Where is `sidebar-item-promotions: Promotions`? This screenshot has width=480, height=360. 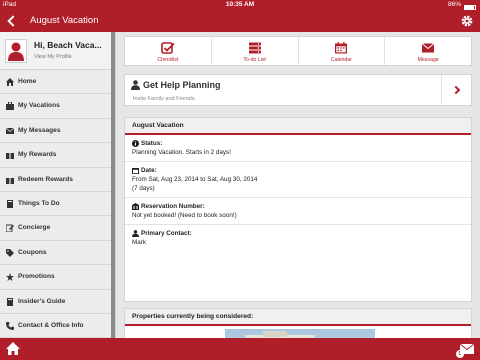
sidebar-item-promotions: Promotions is located at coordinates (57, 277).